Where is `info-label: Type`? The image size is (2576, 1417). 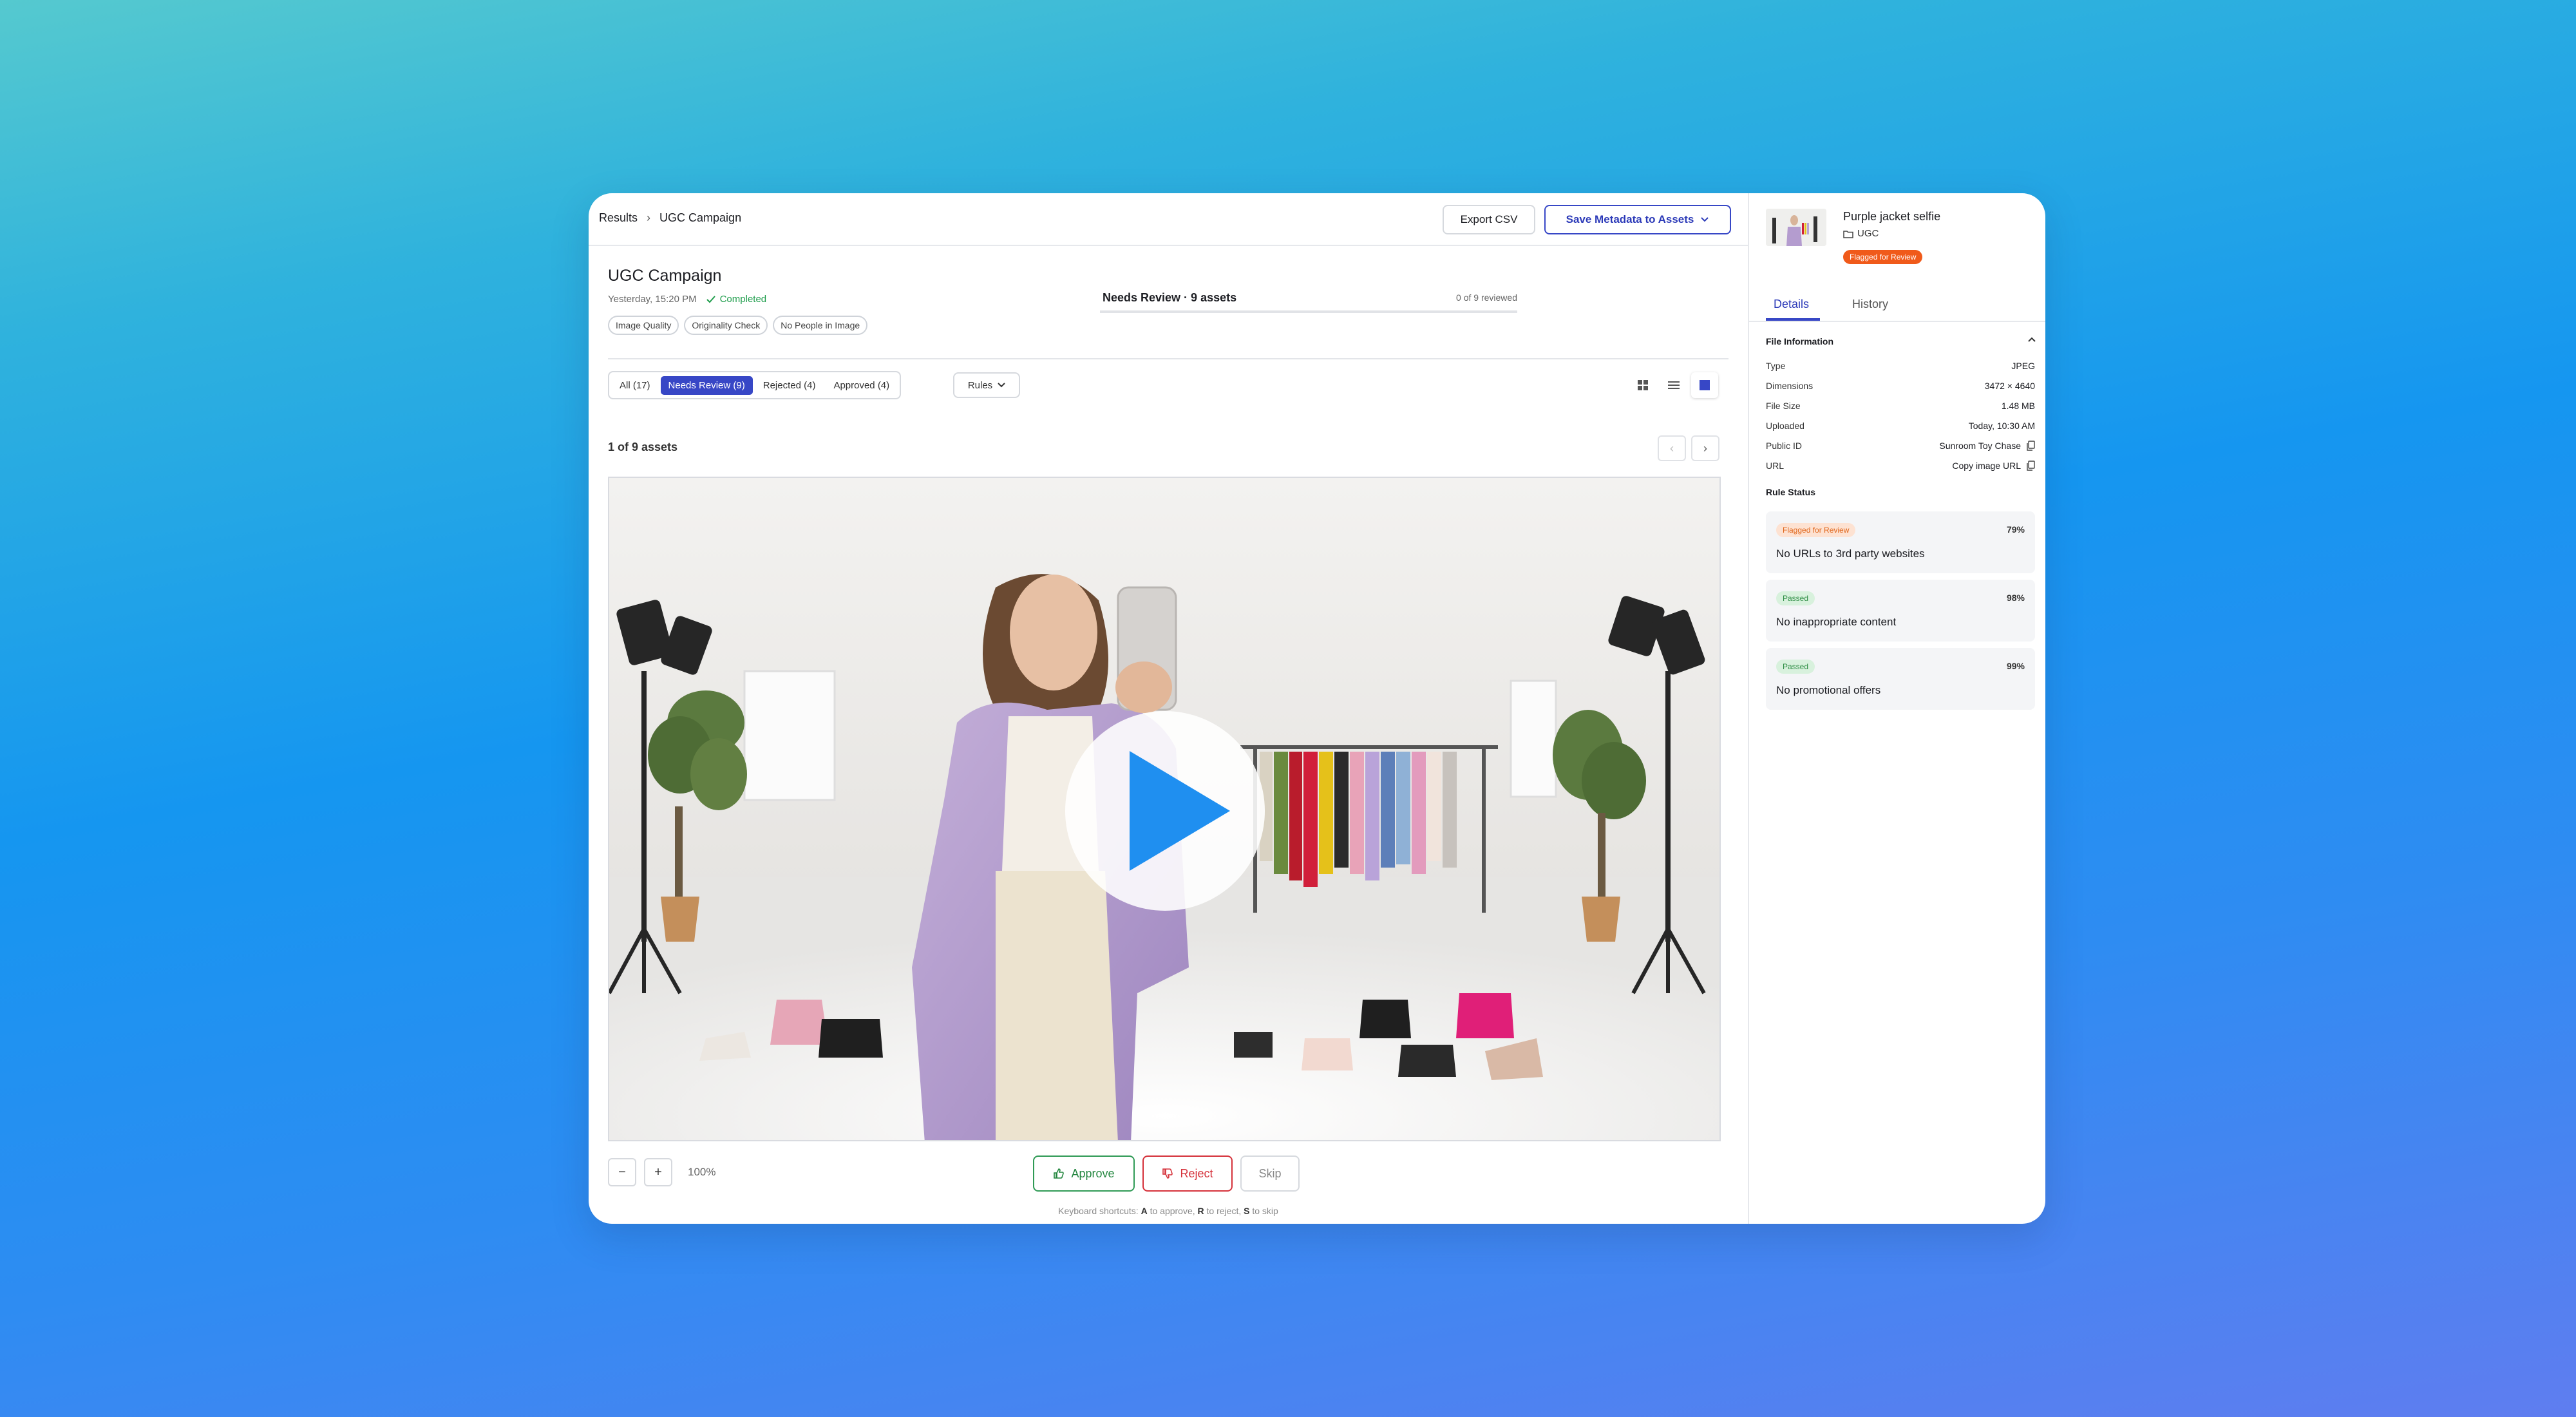
info-label: Type is located at coordinates (1776, 365).